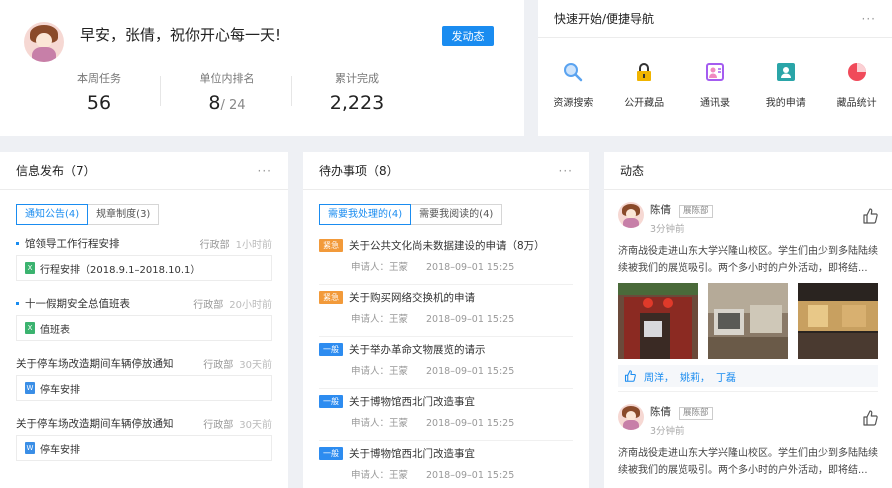  Describe the element at coordinates (365, 214) in the screenshot. I see `tab-to-handle: 需要我处理的(4)` at that location.